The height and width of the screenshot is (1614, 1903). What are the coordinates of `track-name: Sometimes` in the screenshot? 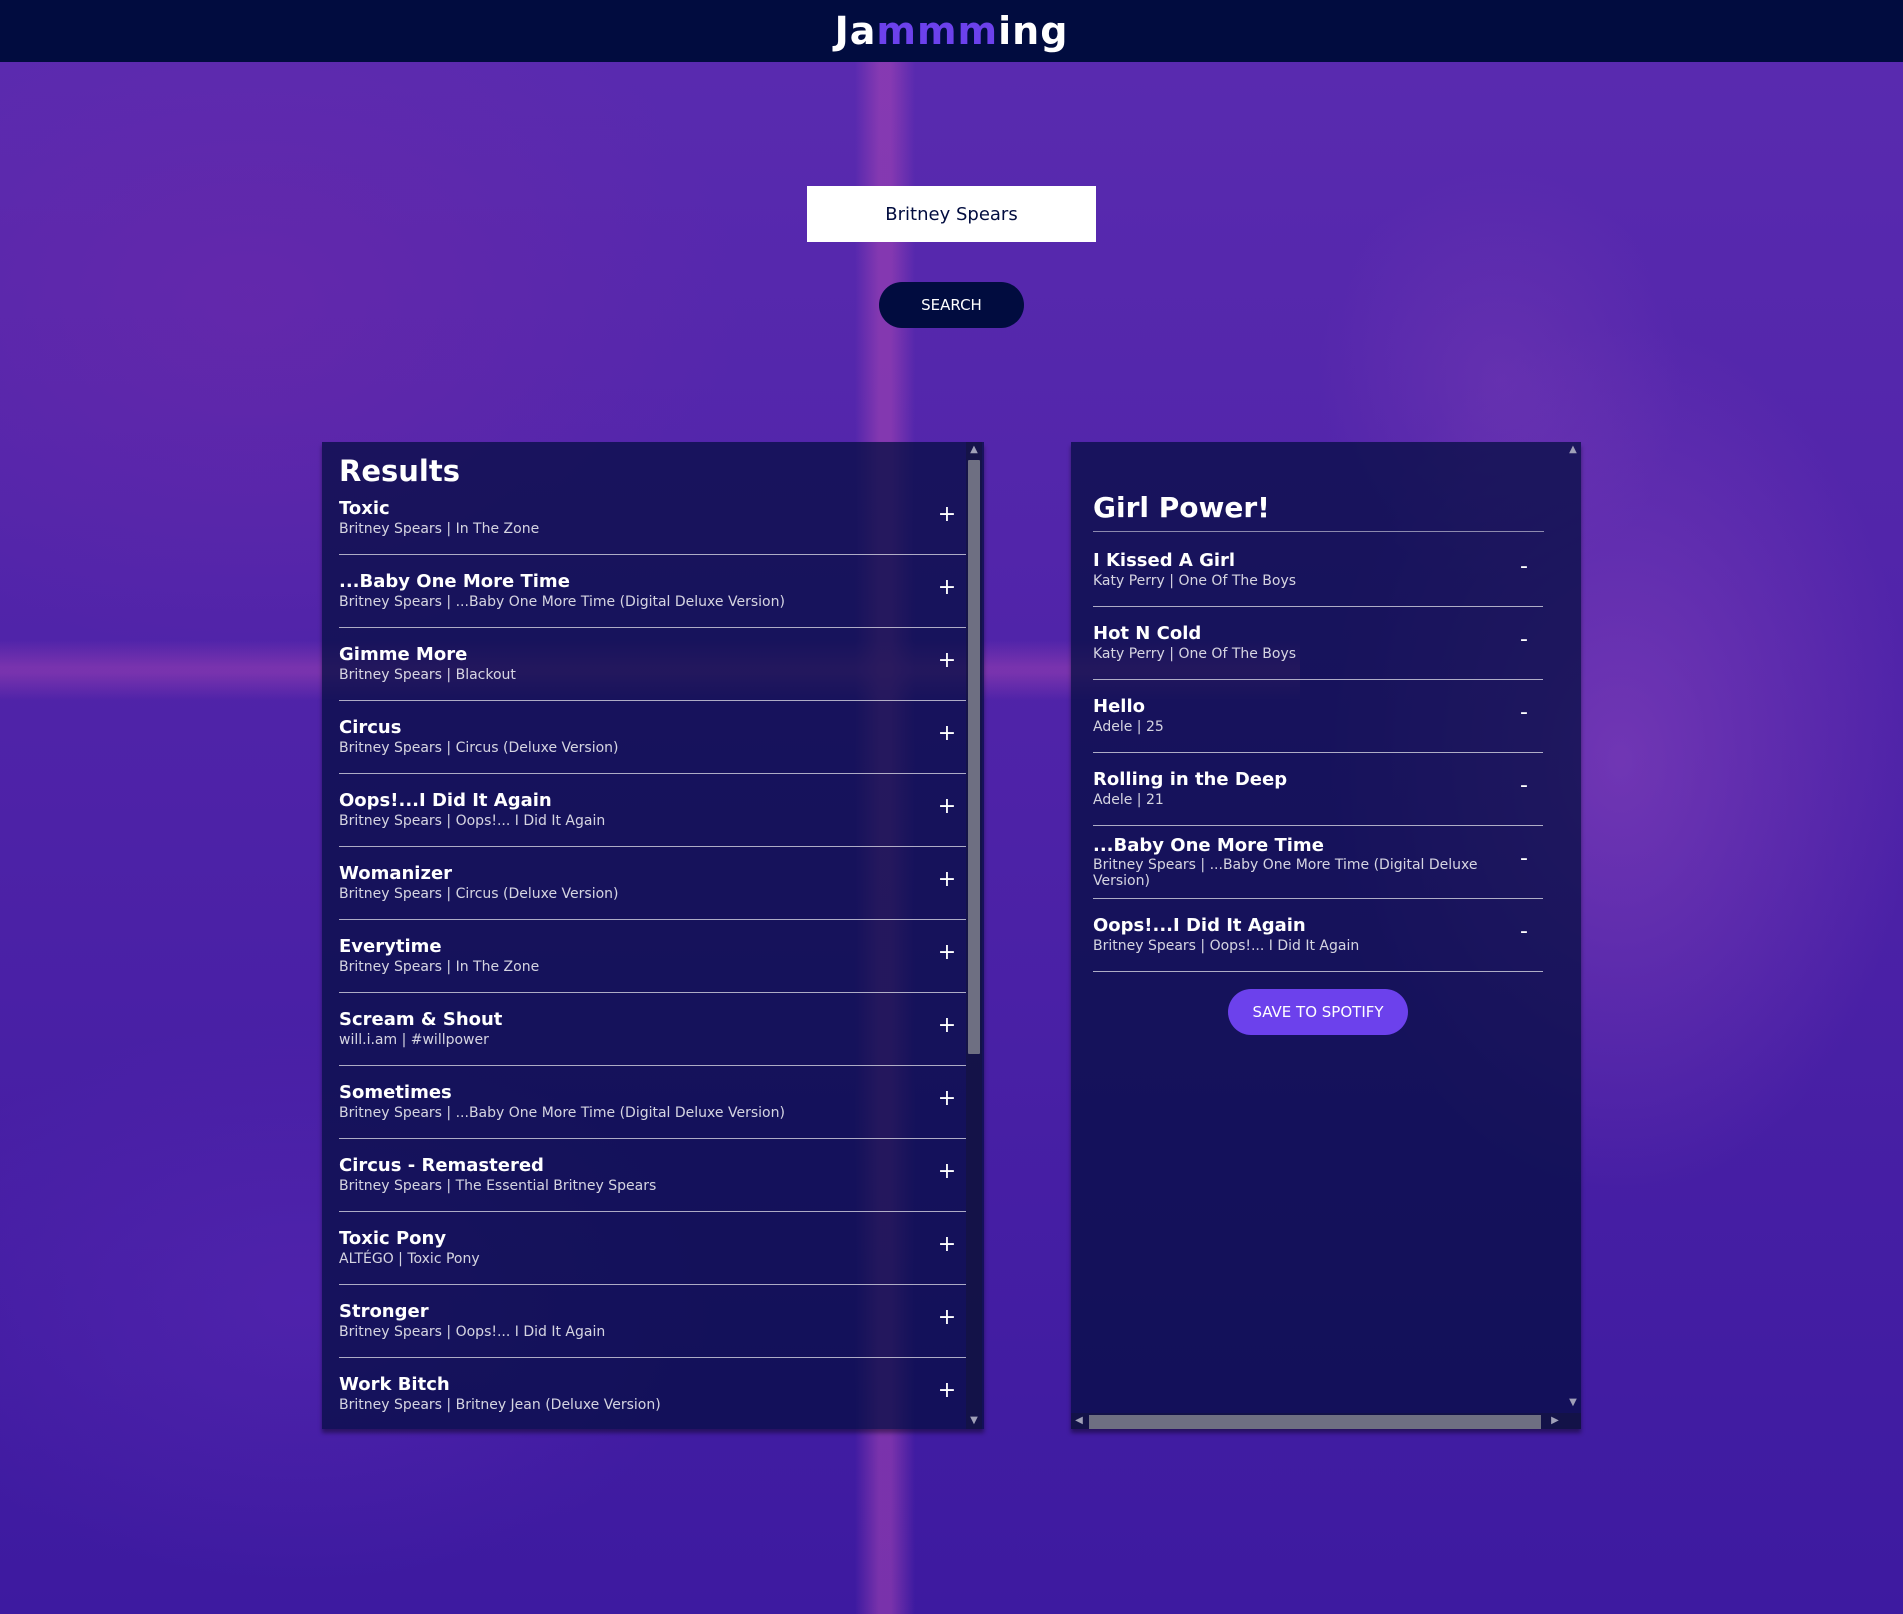 It's located at (395, 1092).